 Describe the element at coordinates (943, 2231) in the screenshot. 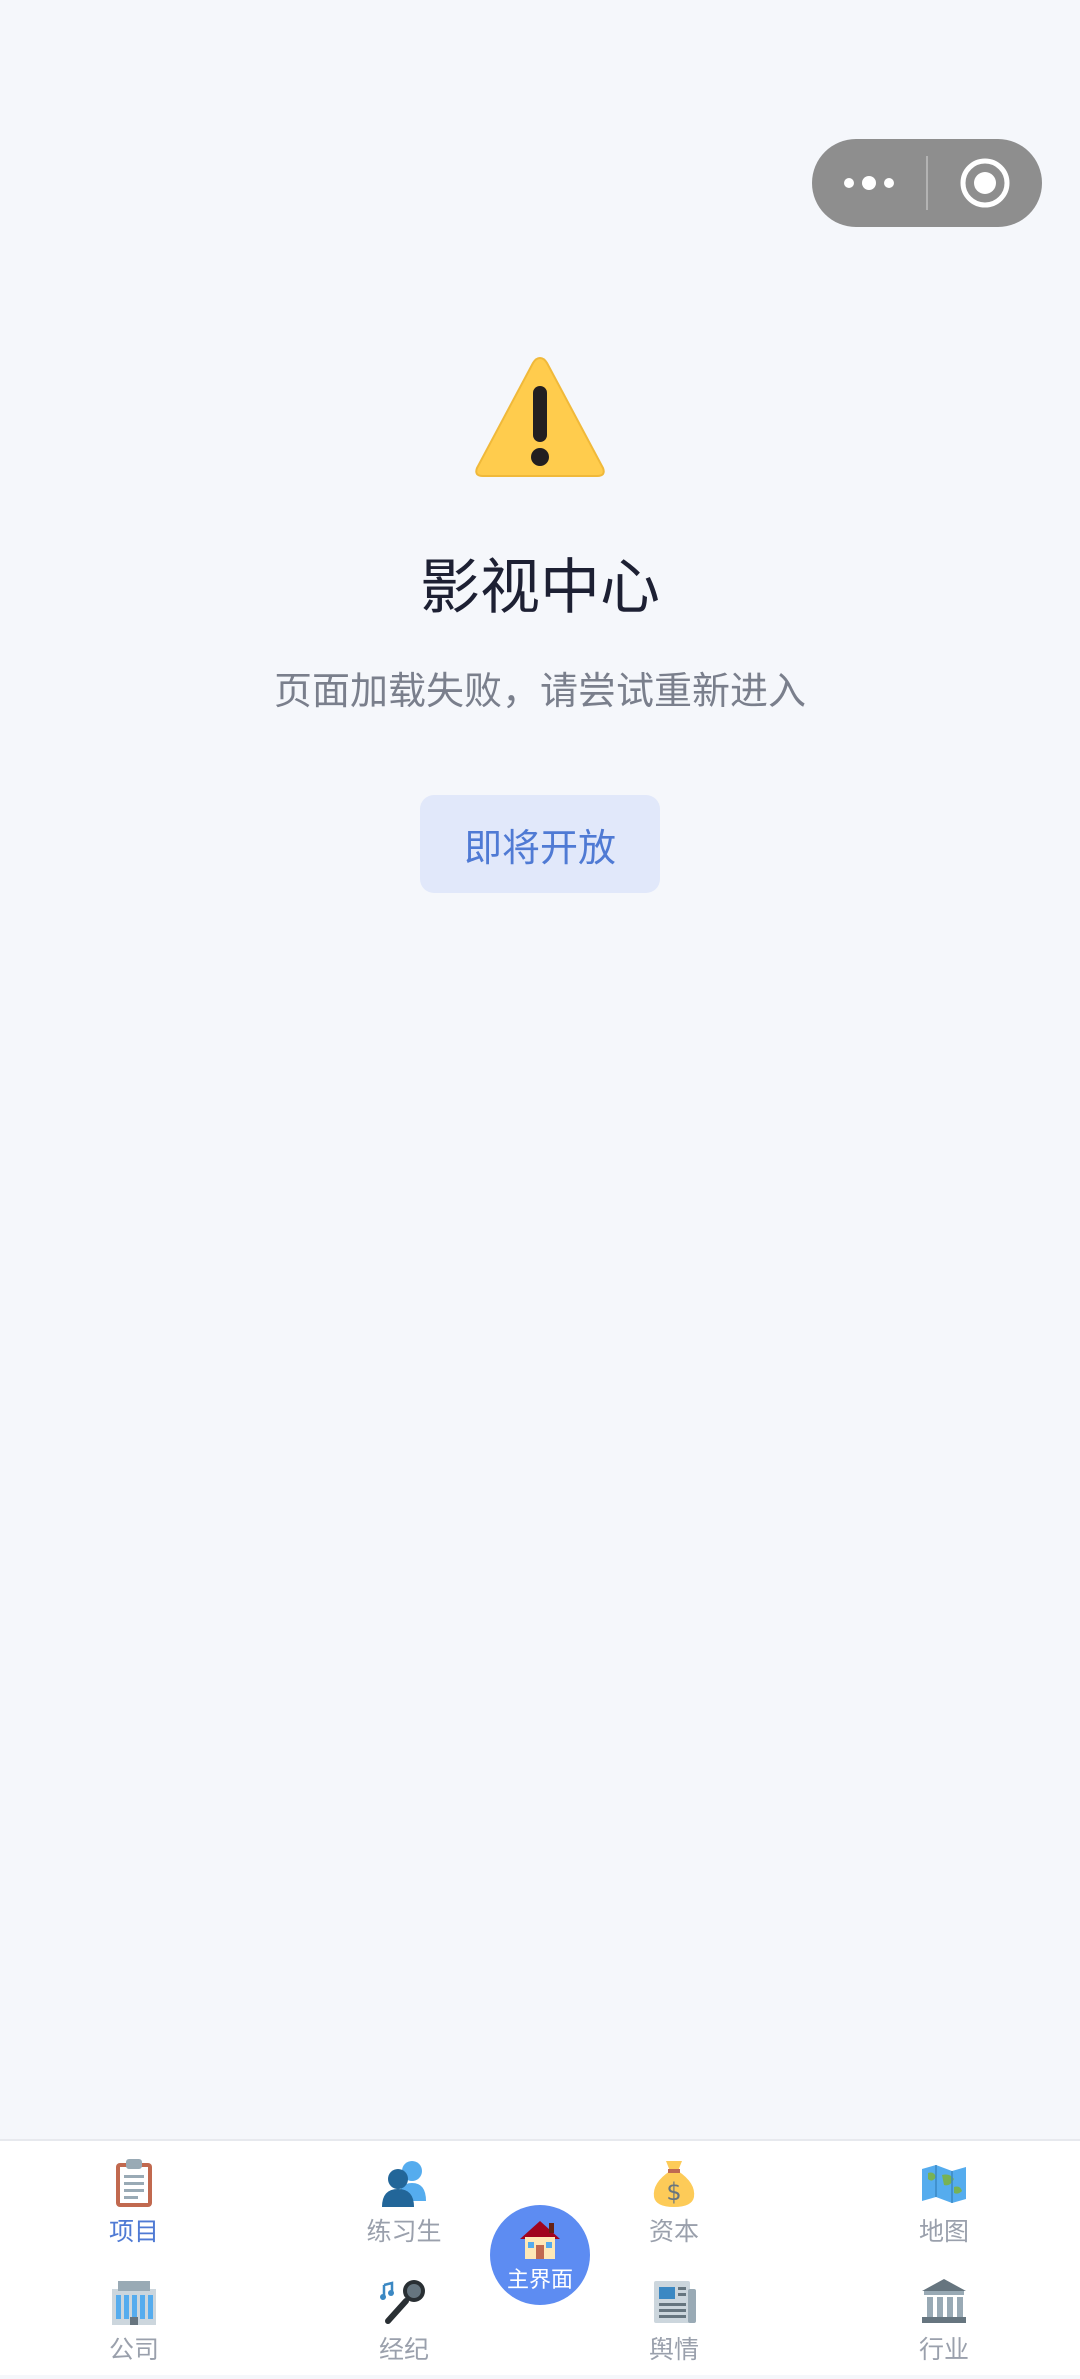

I see `tab-label: 地图` at that location.